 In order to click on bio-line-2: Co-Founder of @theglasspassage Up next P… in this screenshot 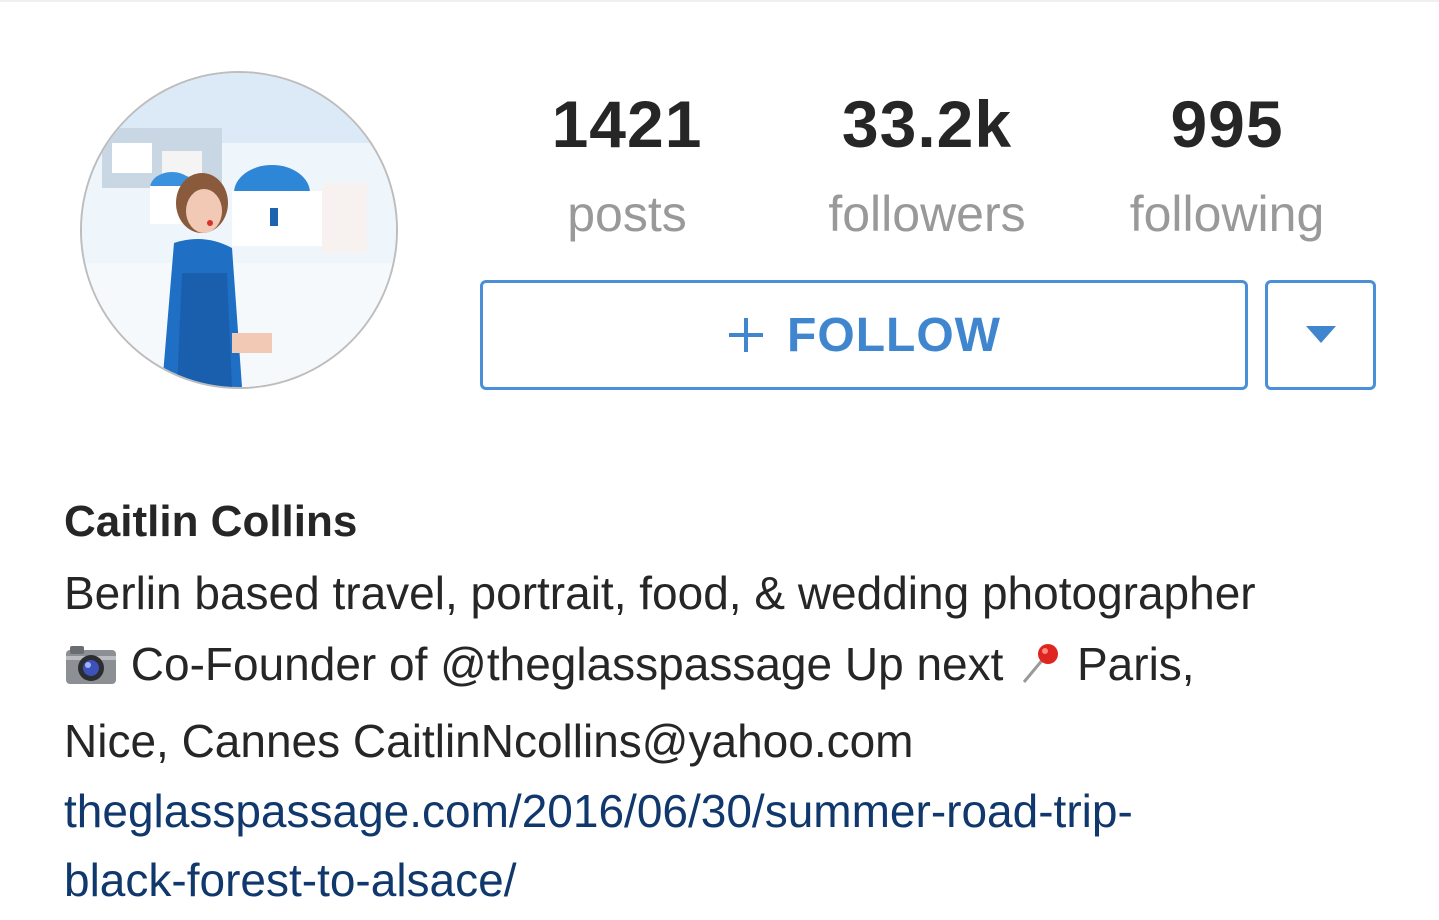, I will do `click(734, 667)`.